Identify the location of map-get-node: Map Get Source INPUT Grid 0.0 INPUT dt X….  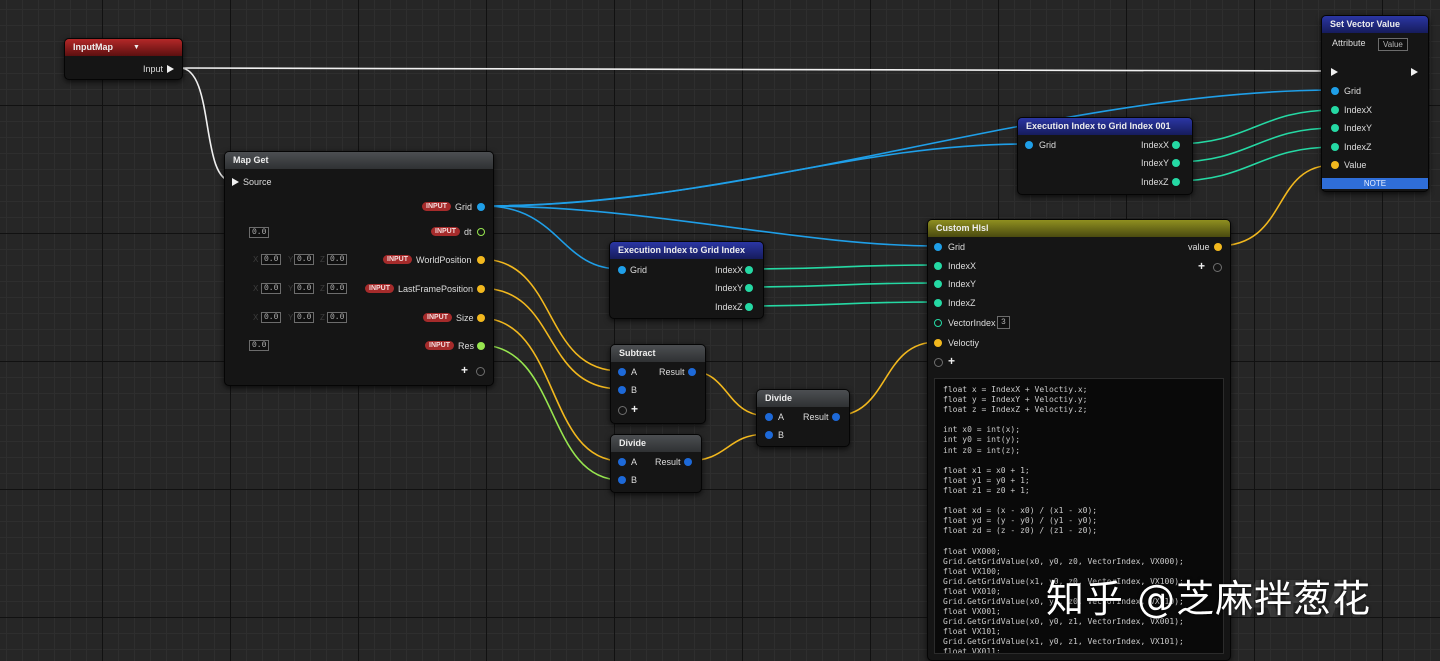
(359, 268).